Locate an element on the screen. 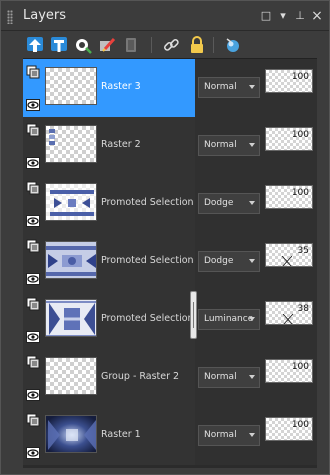 This screenshot has width=330, height=475. layer-row: Raster 1 Normal 100 is located at coordinates (170, 436).